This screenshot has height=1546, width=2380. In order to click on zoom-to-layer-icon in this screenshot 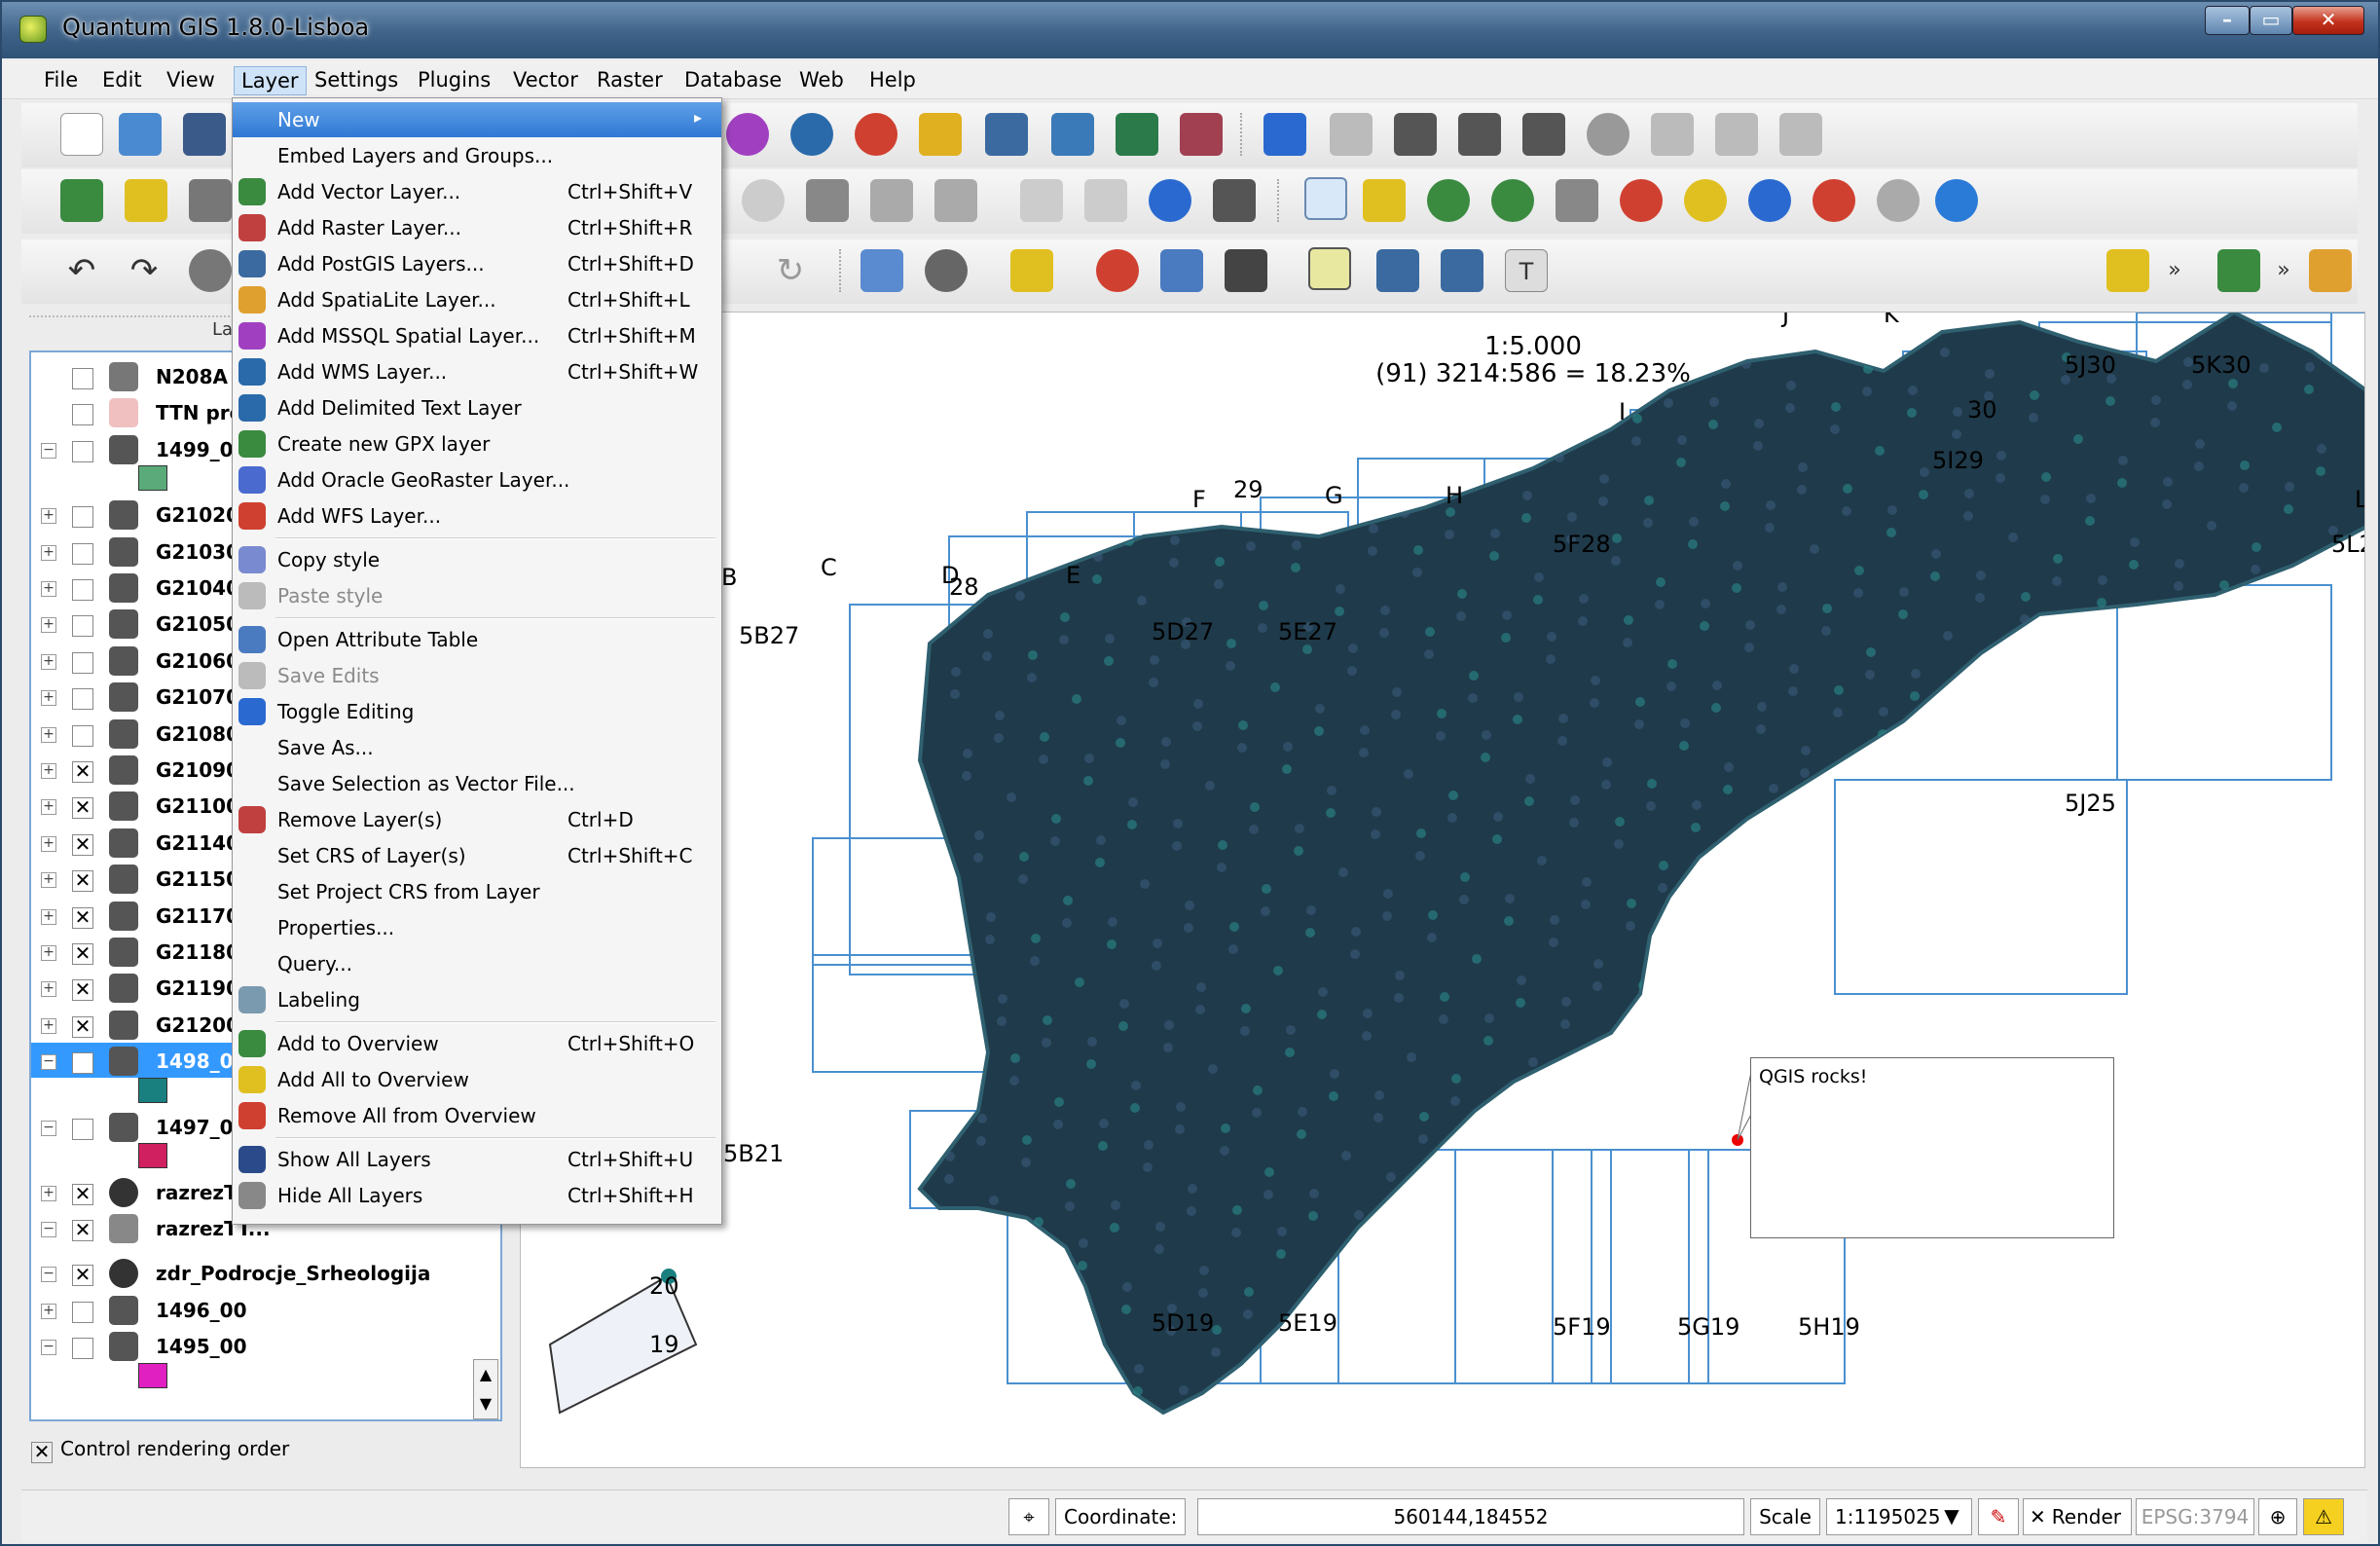, I will do `click(1769, 200)`.